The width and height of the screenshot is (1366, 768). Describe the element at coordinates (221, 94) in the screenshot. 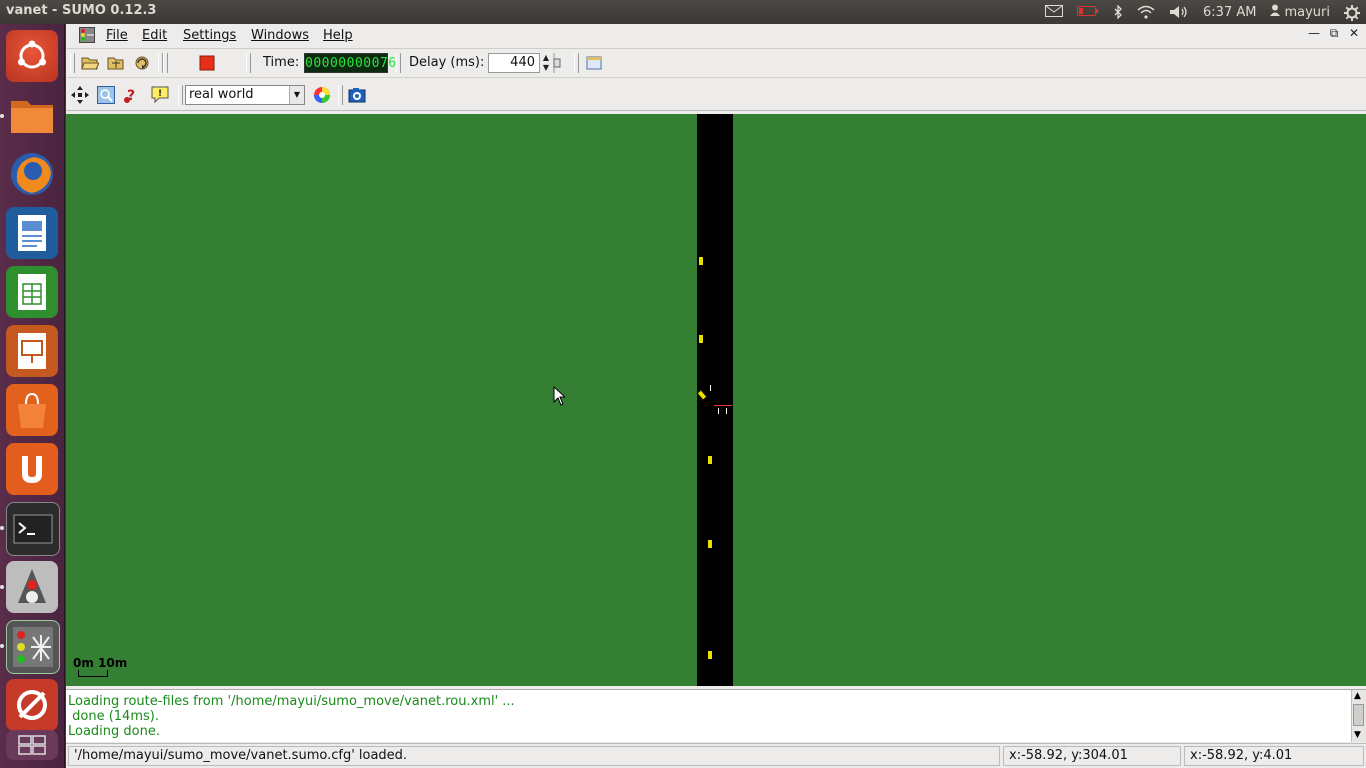

I see `color-scheme-value: real world` at that location.